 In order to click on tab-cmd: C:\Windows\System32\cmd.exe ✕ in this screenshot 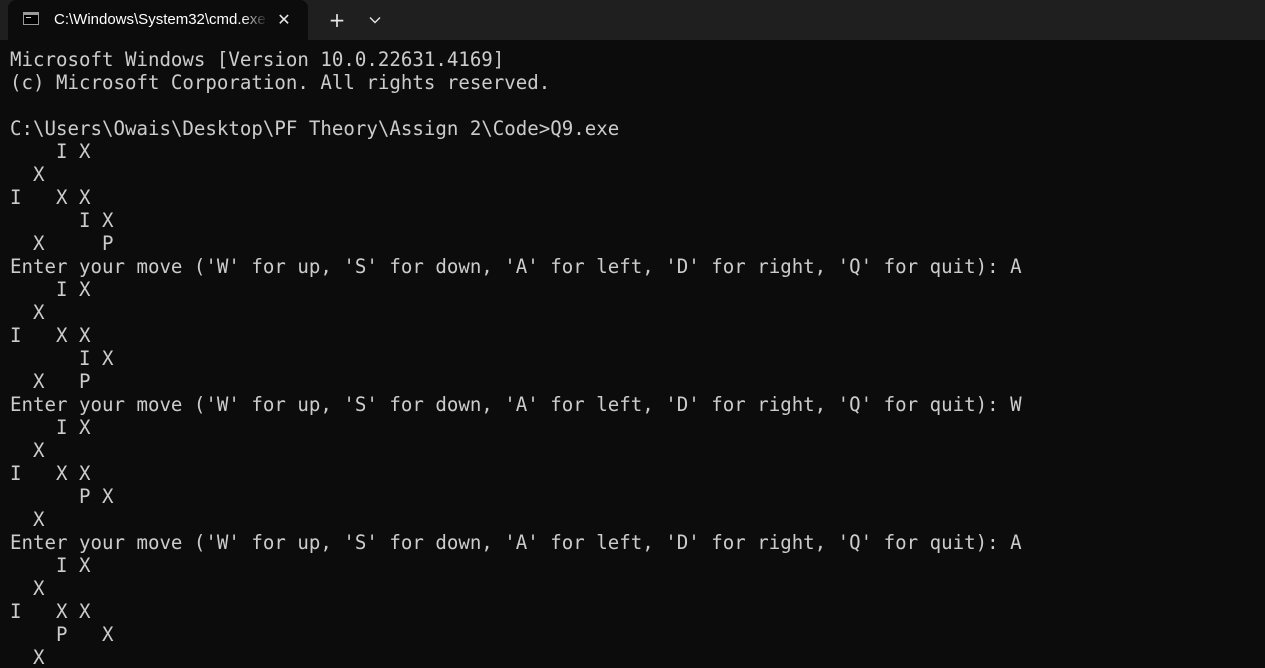, I will do `click(158, 20)`.